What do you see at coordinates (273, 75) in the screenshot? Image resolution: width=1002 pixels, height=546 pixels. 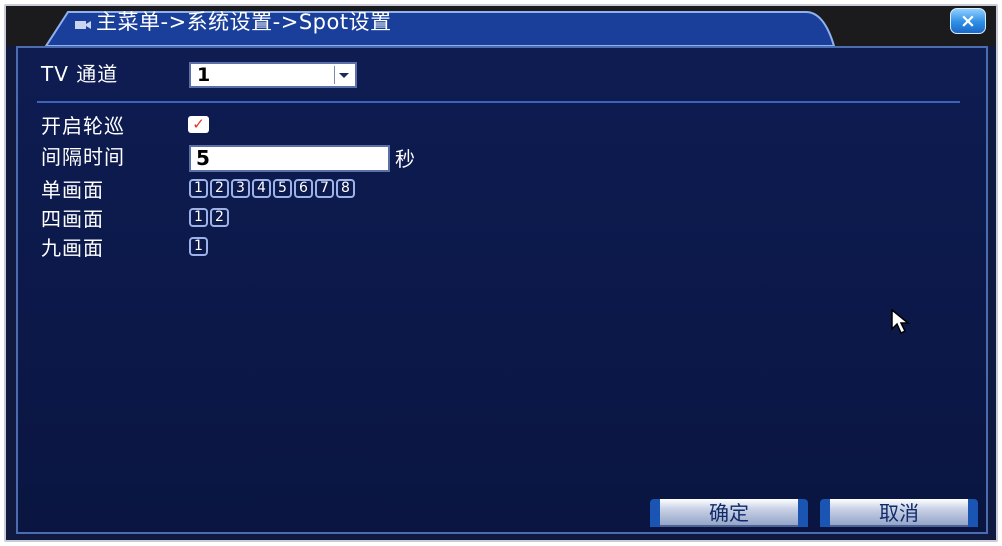 I see `tv-channel-select: 1` at bounding box center [273, 75].